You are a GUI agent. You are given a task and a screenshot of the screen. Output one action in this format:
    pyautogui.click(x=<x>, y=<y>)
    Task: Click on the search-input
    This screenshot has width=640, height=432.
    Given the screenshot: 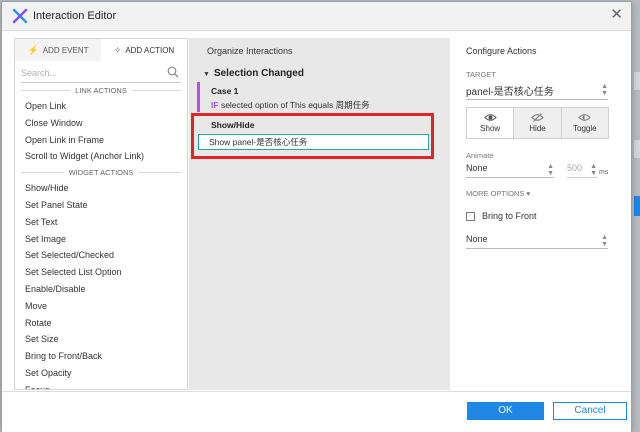 What is the action you would take?
    pyautogui.click(x=93, y=73)
    